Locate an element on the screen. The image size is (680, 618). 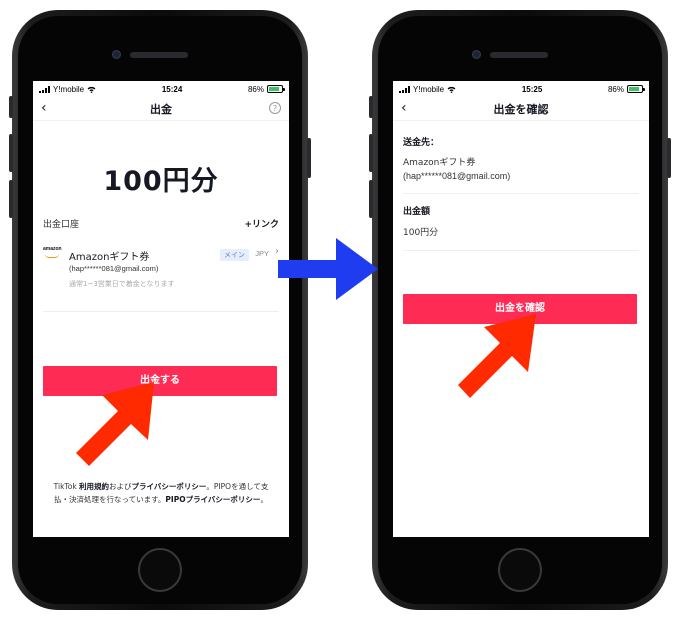
status-bar: Y!mobile 15:24 86% is located at coordinates (161, 89).